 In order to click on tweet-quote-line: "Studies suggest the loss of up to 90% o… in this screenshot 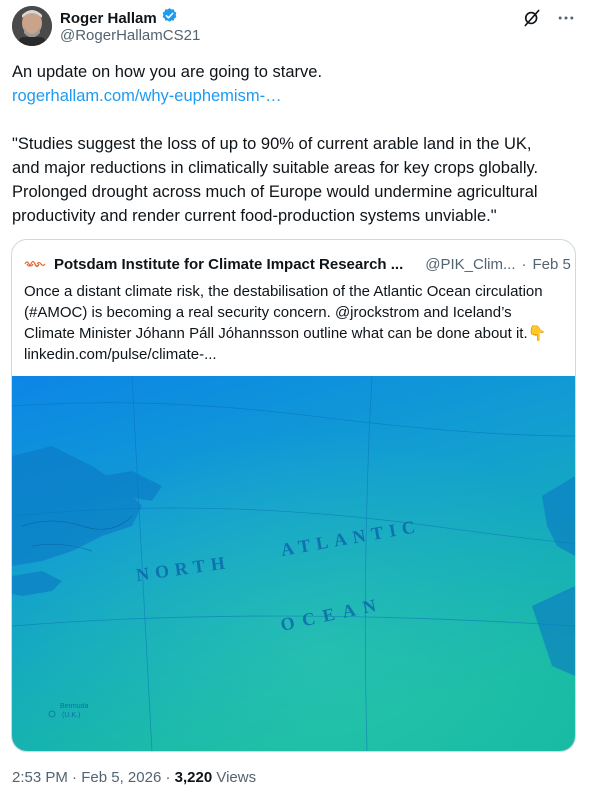, I will do `click(272, 144)`.